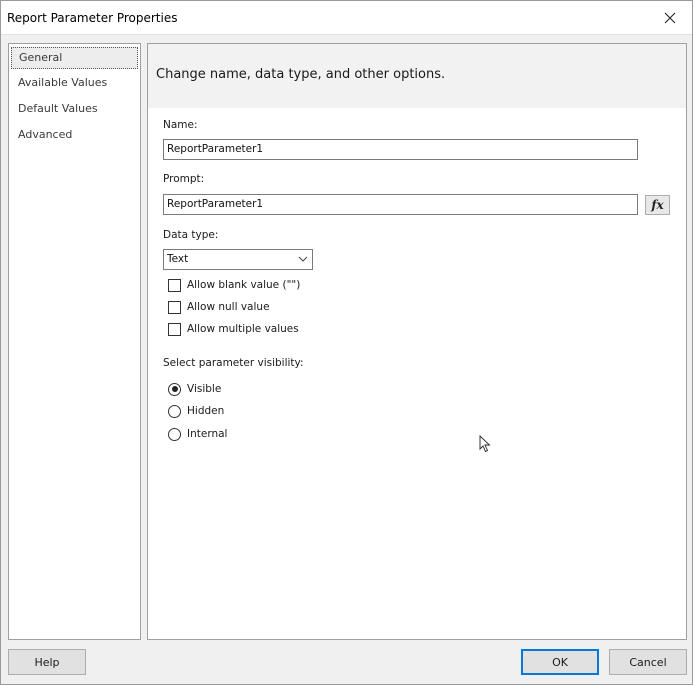 The width and height of the screenshot is (693, 685). I want to click on close-icon, so click(670, 18).